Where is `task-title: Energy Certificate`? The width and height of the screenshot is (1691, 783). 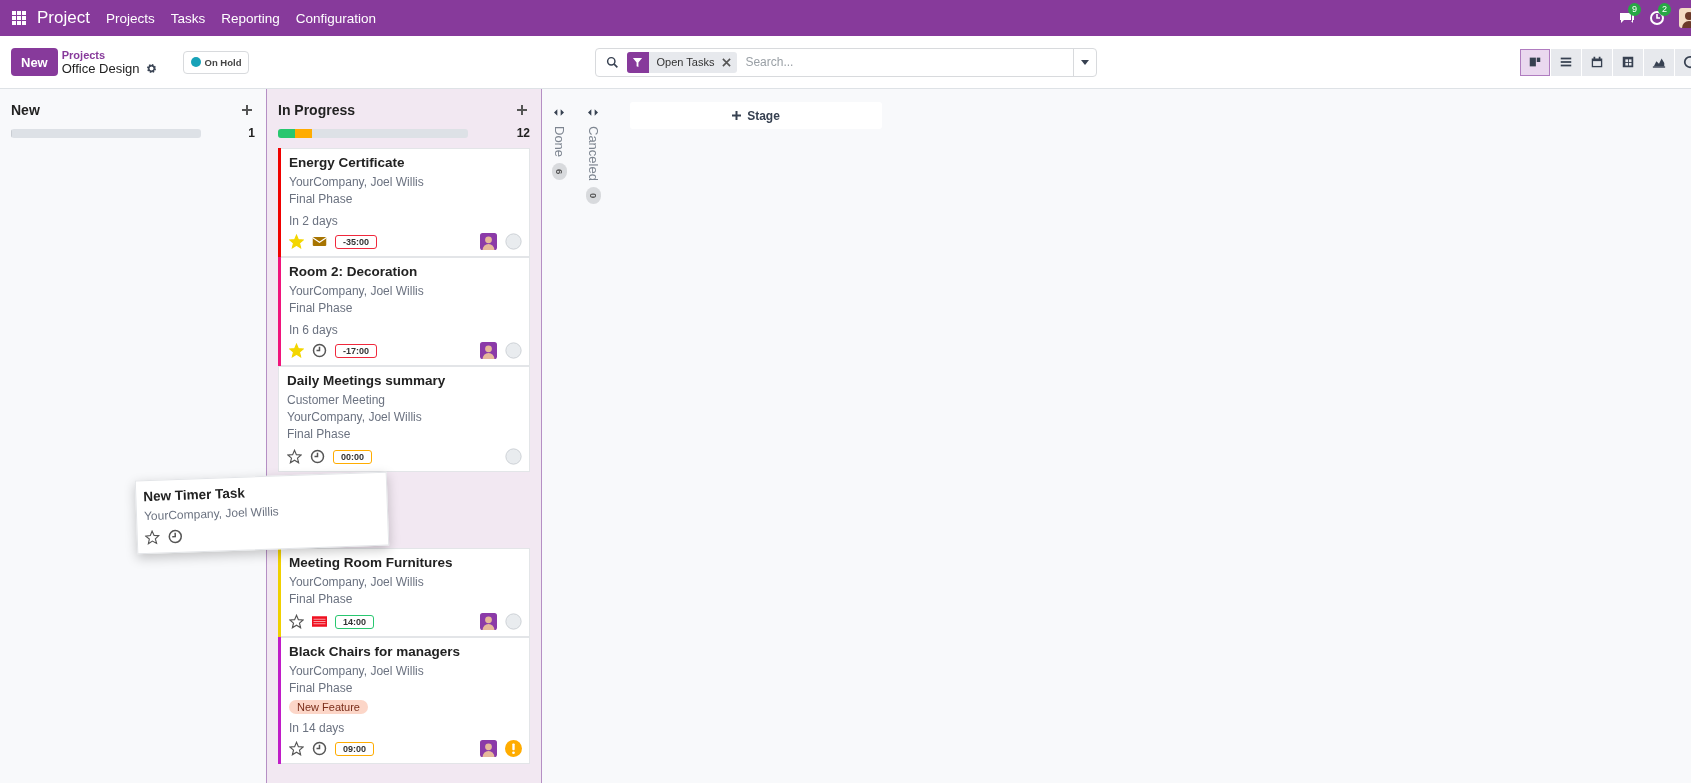 task-title: Energy Certificate is located at coordinates (347, 162).